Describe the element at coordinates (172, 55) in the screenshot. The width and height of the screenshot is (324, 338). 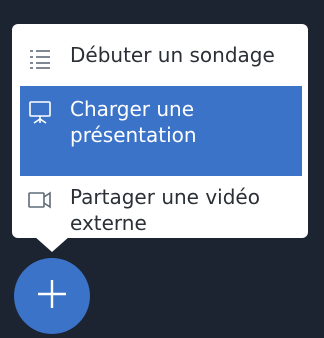
I see `menu-item-label: Débuter un sondage` at that location.